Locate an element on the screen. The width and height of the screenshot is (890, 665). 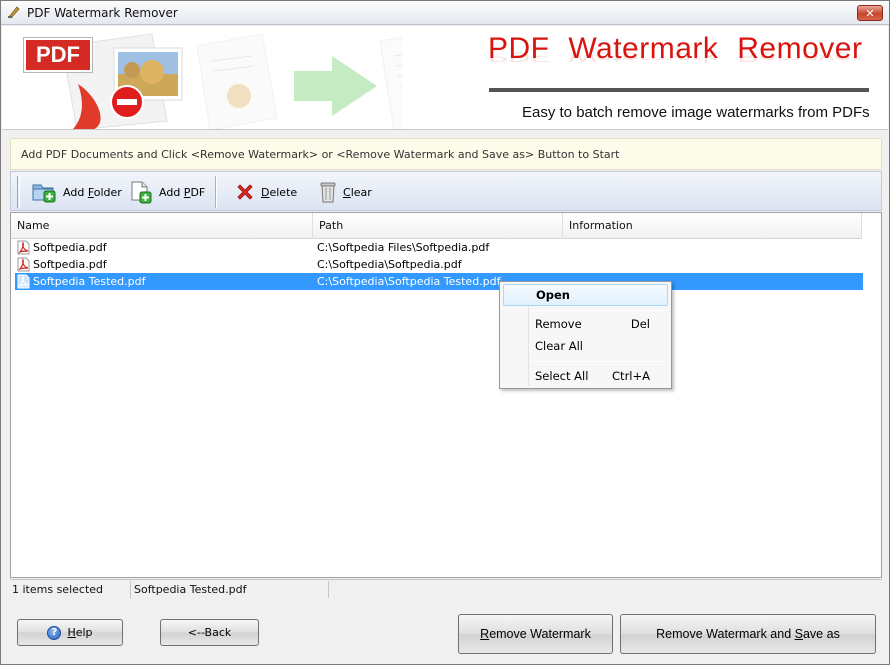
file-path: C:\Softpedia\Softpedia.pdf is located at coordinates (389, 264).